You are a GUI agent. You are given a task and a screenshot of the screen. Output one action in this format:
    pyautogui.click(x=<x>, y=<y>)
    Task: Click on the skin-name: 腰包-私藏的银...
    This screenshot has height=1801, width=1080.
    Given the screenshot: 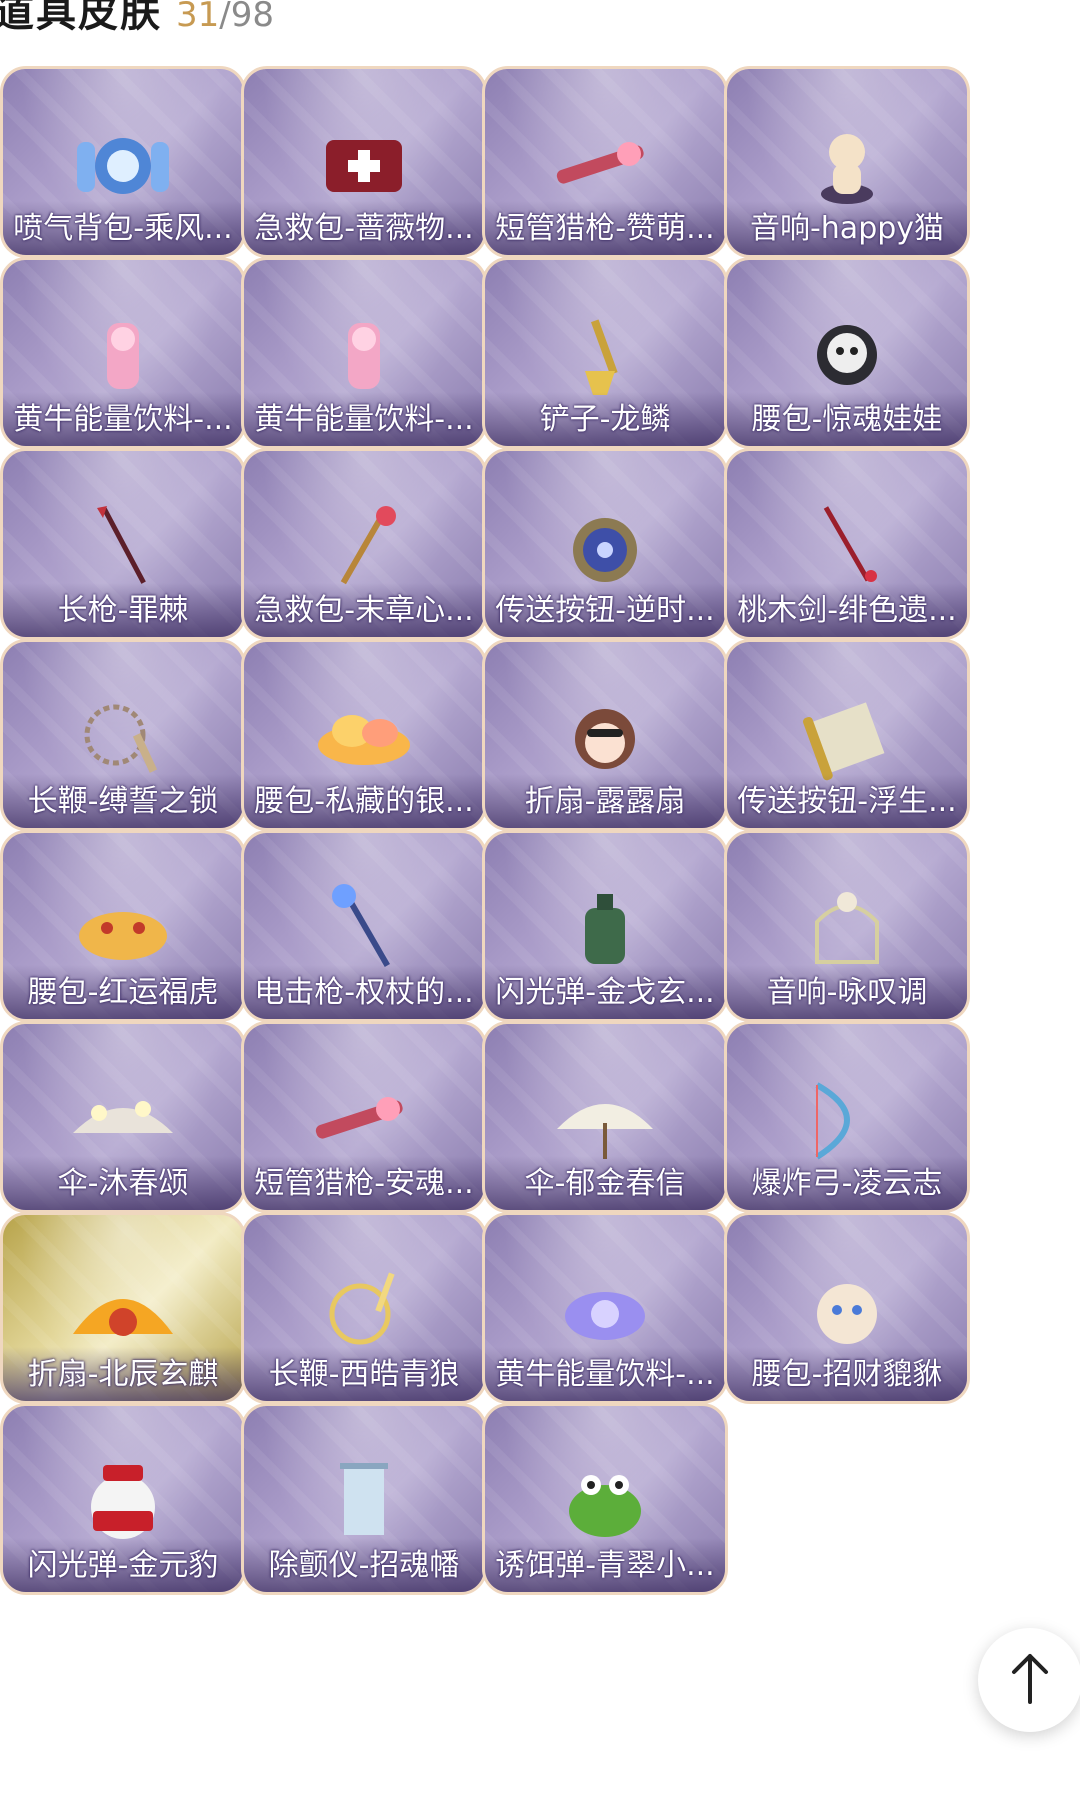 What is the action you would take?
    pyautogui.click(x=364, y=801)
    